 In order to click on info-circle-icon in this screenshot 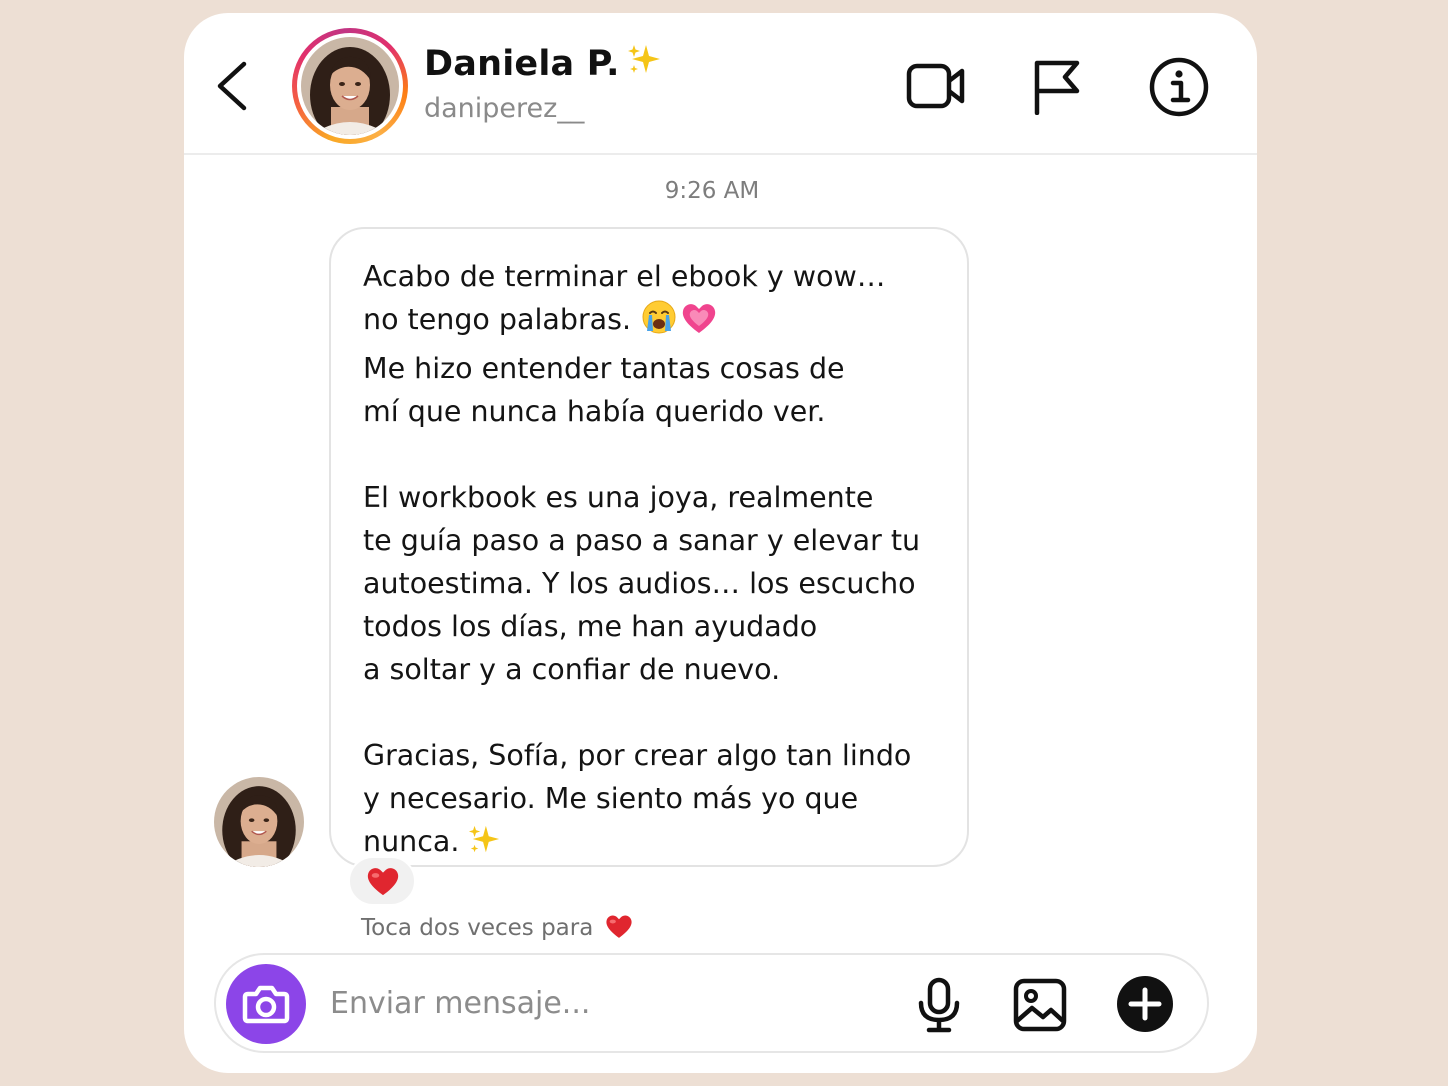, I will do `click(1179, 87)`.